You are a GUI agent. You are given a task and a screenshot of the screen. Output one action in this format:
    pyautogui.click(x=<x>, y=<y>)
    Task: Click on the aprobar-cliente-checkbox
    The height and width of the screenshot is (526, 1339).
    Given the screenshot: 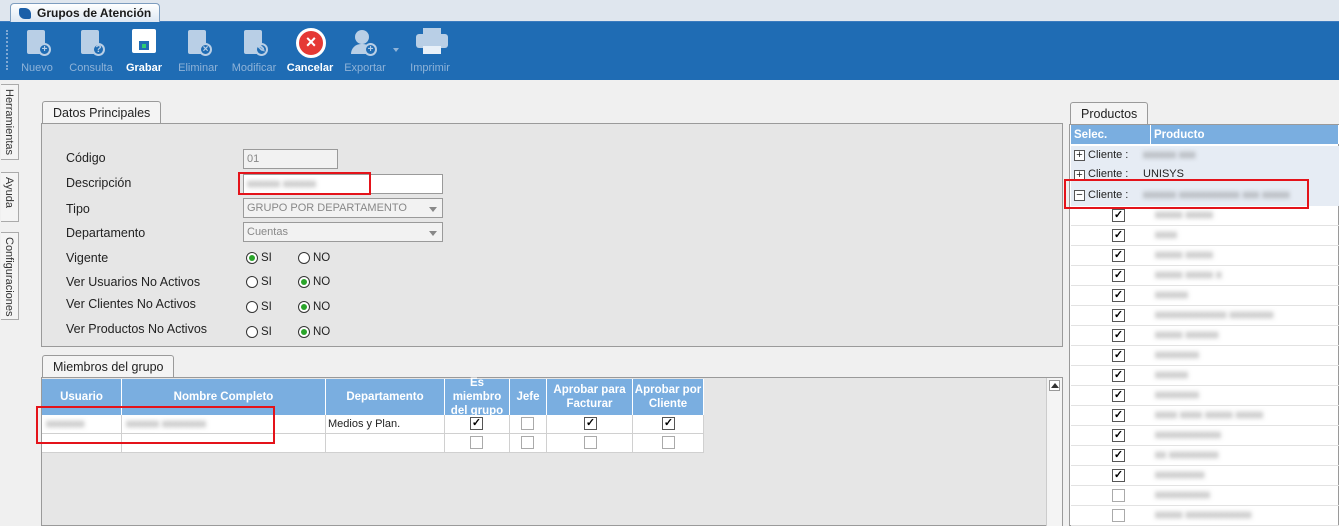 What is the action you would take?
    pyautogui.click(x=668, y=442)
    